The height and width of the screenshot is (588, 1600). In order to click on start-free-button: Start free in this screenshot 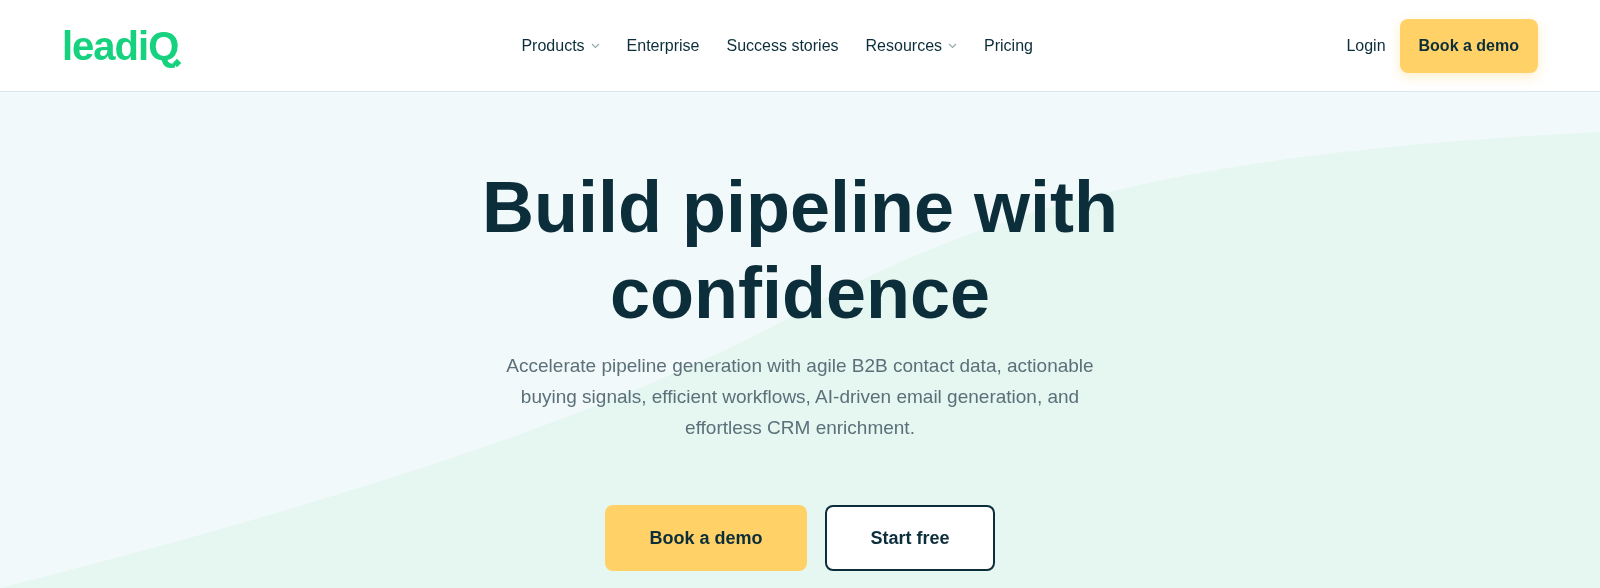, I will do `click(910, 538)`.